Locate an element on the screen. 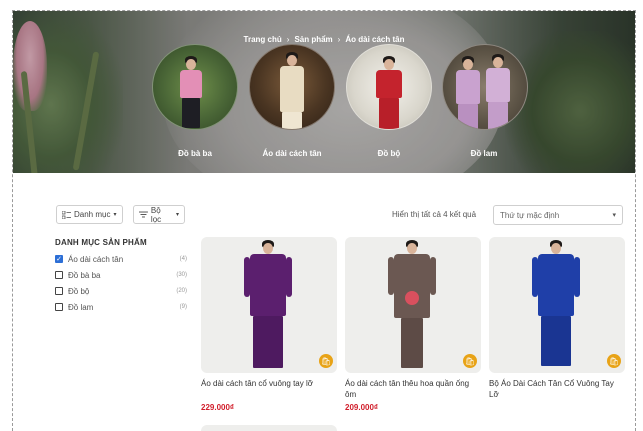 The image size is (643, 431). product-card: 🛍 Bộ Áo Dài Cách Tân Cổ Vuông Tay Lỡ is located at coordinates (557, 318).